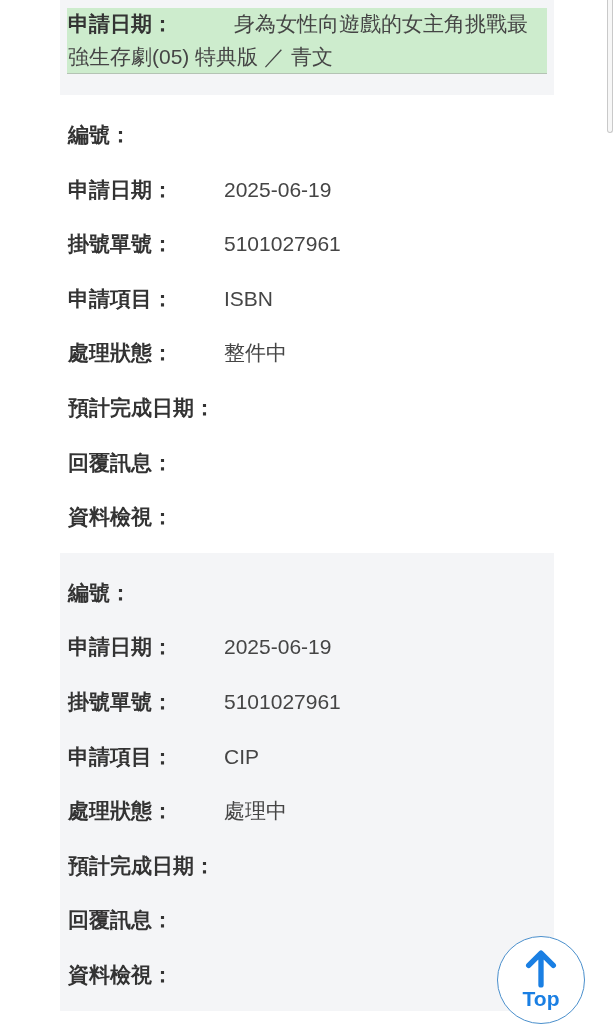 The width and height of the screenshot is (614, 1024). I want to click on arrow-up-icon, so click(541, 969).